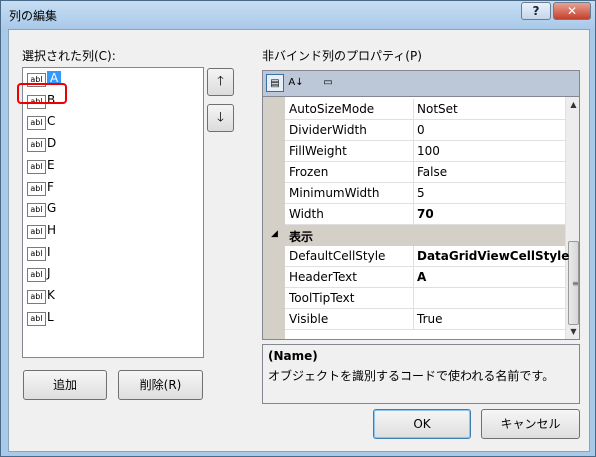 This screenshot has height=457, width=596. I want to click on property-name: FillWeight, so click(318, 151).